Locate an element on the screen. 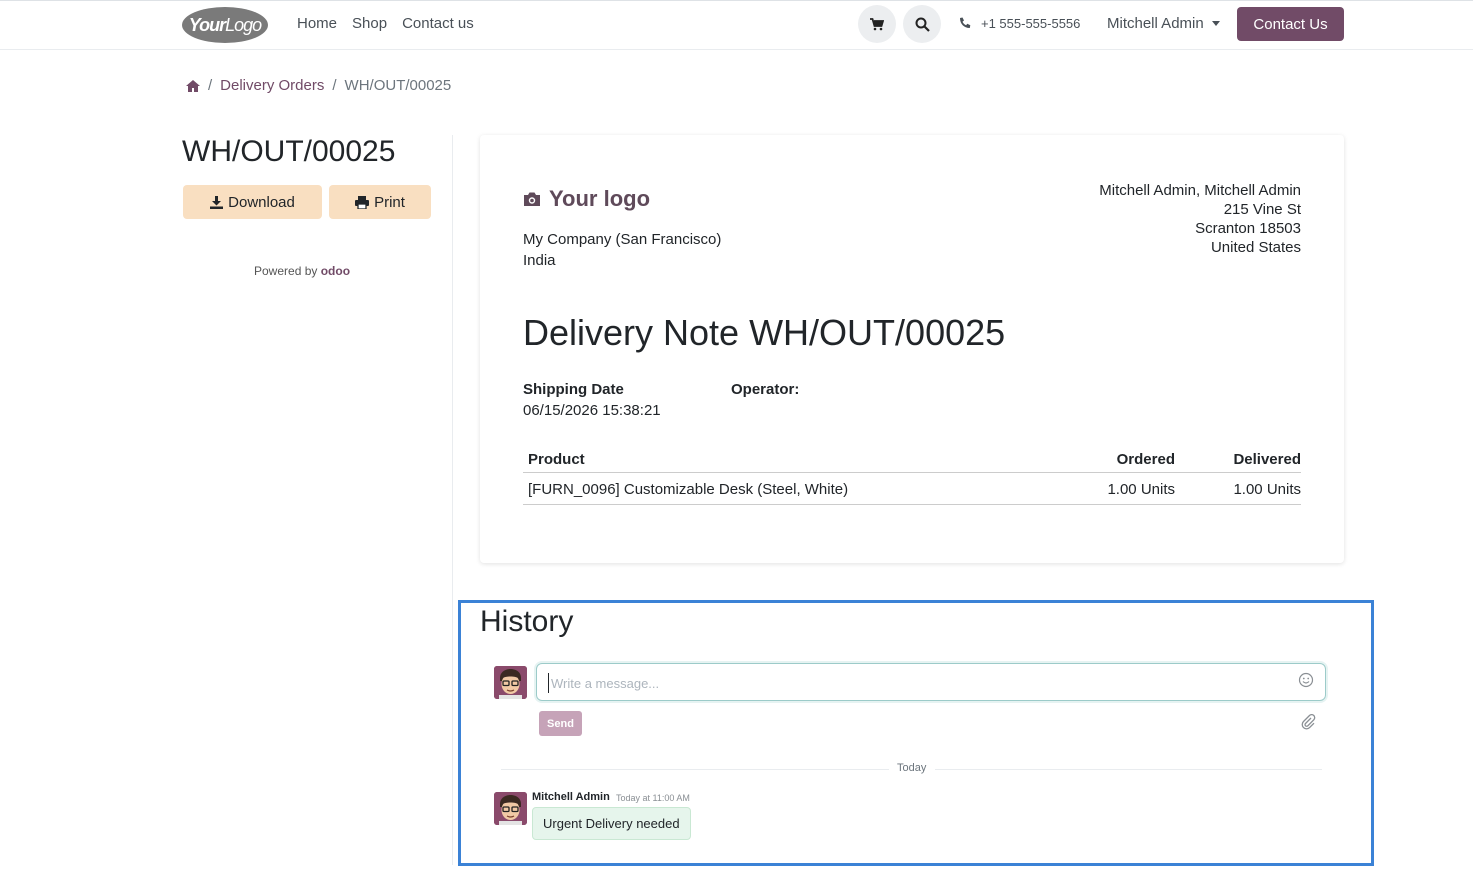 This screenshot has height=891, width=1473. home-icon is located at coordinates (193, 85).